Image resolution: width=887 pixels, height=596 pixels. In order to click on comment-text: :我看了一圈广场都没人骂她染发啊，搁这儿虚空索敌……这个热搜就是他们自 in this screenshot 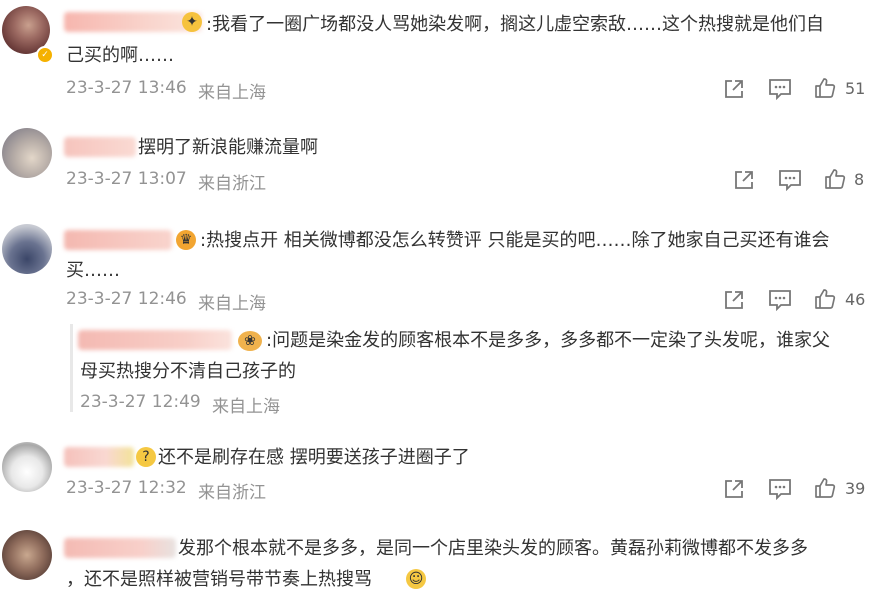, I will do `click(515, 24)`.